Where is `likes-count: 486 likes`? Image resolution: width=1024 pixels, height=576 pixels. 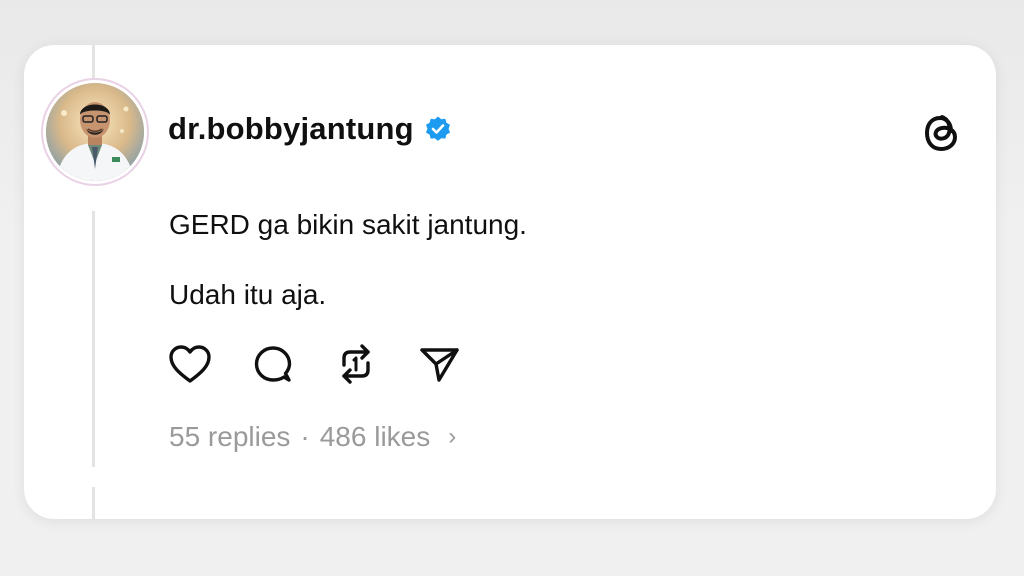
likes-count: 486 likes is located at coordinates (375, 437).